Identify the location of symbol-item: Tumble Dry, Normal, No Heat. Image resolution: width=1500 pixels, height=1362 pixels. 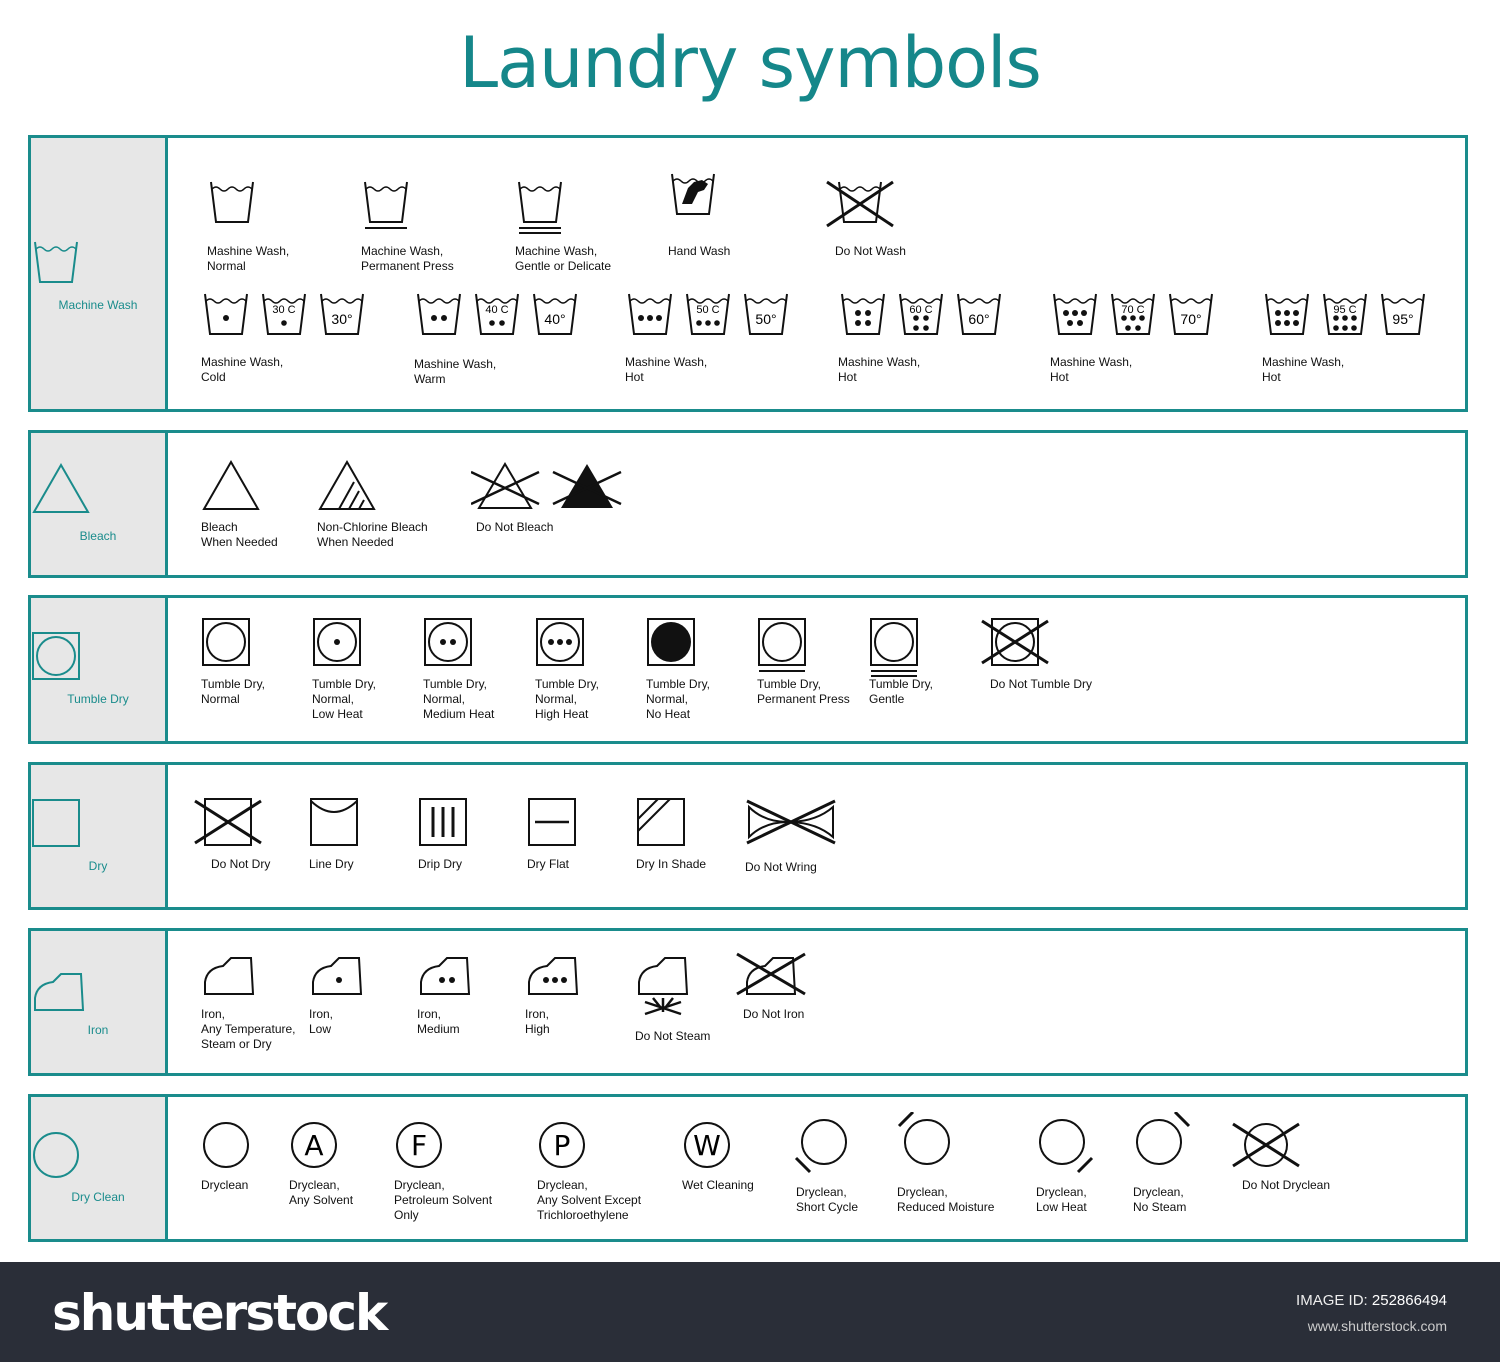
(678, 669).